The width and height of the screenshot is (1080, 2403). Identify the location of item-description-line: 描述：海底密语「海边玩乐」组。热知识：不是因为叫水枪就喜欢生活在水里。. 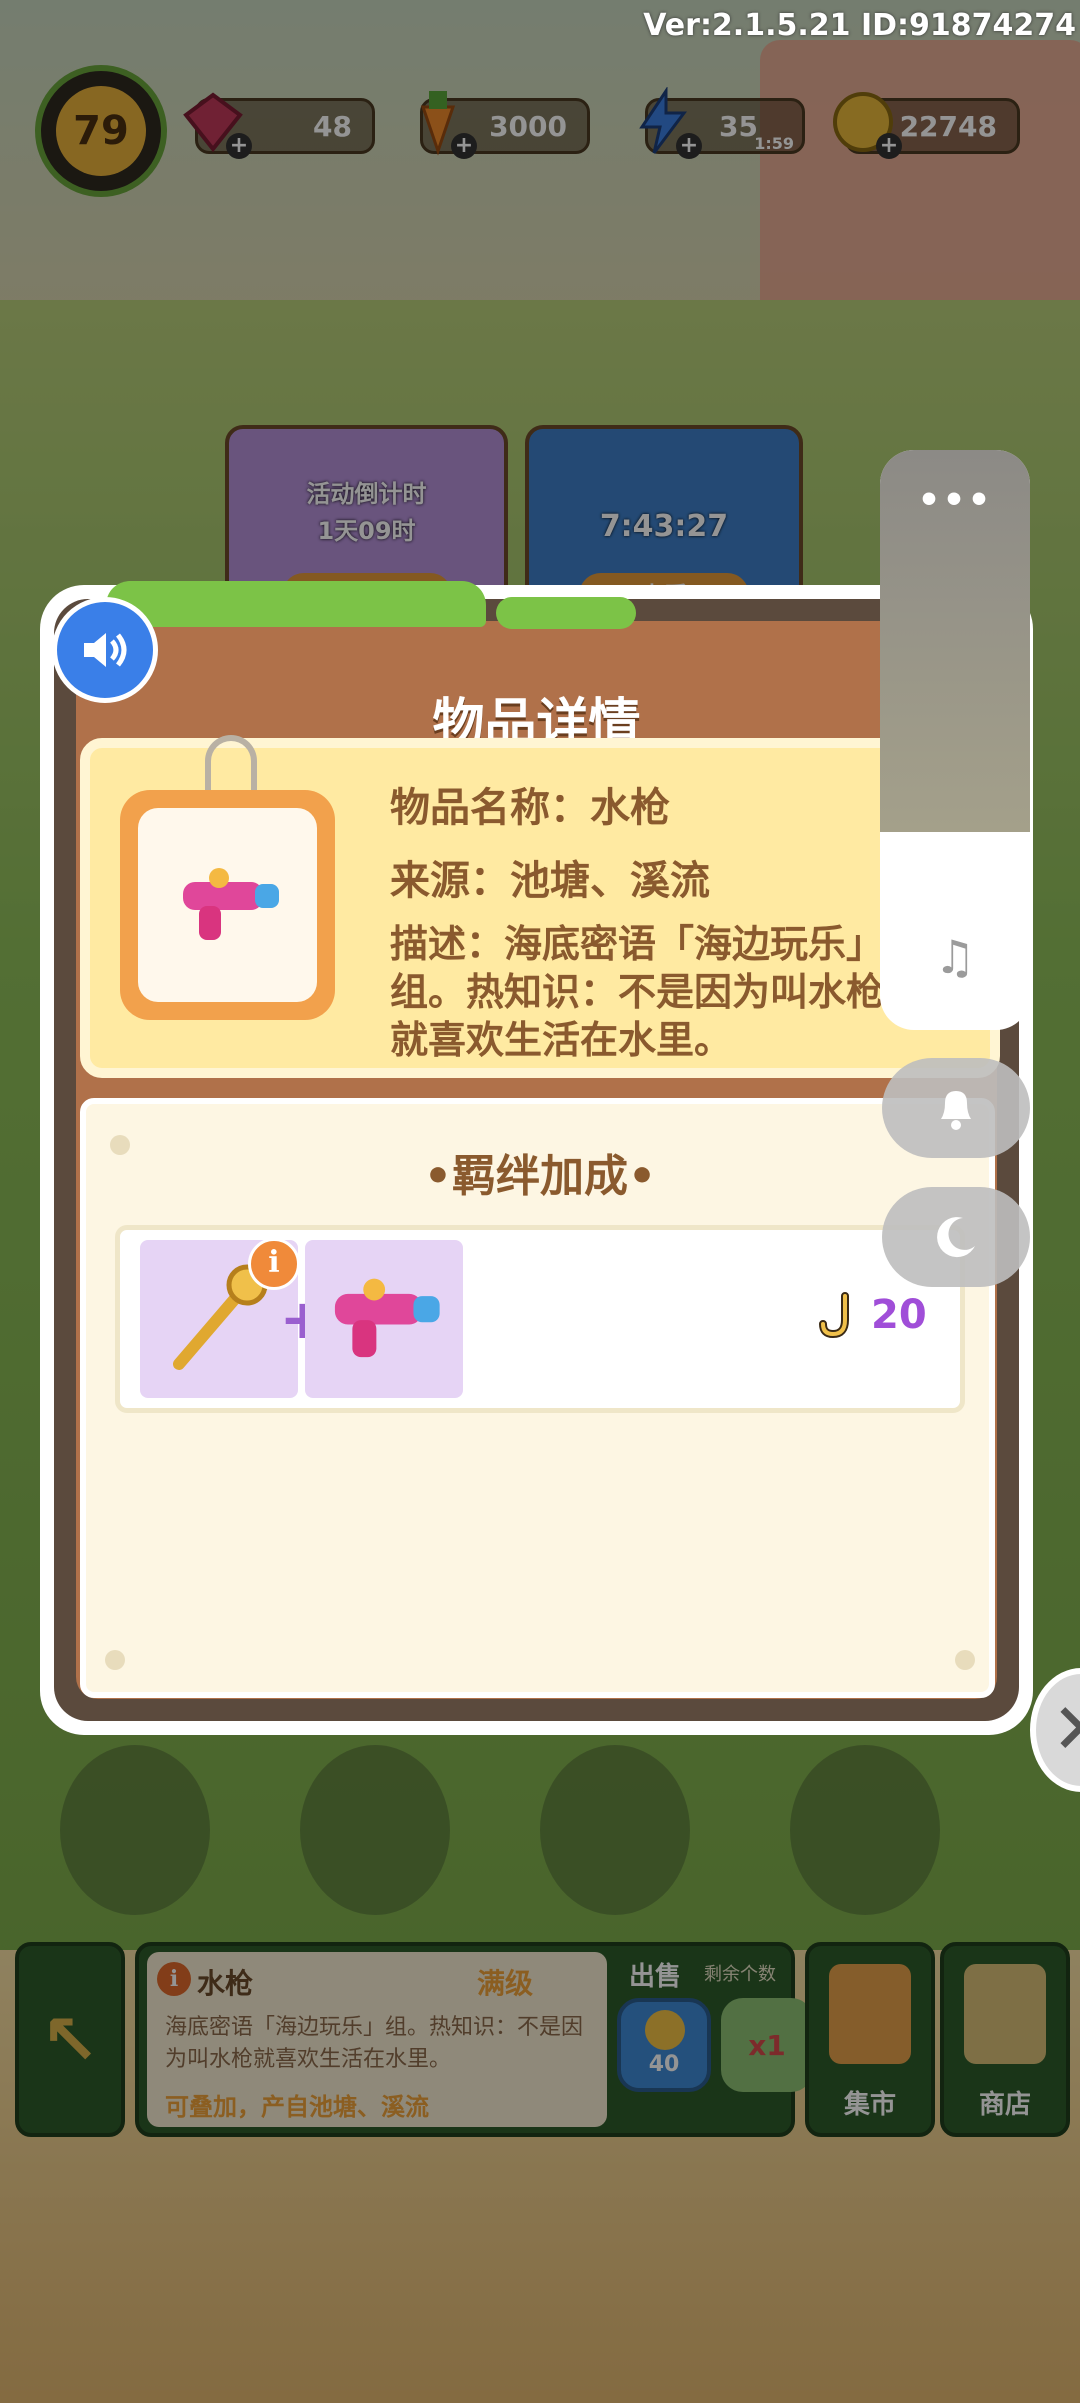
(637, 992).